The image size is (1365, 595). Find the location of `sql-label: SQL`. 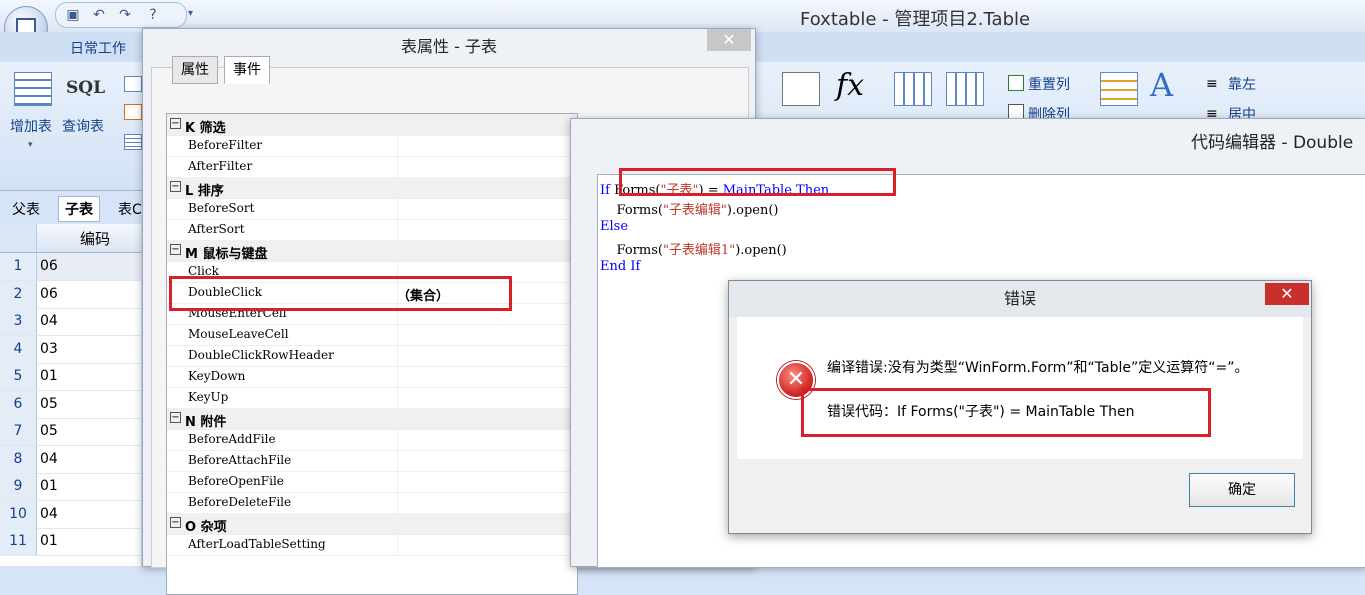

sql-label: SQL is located at coordinates (85, 88).